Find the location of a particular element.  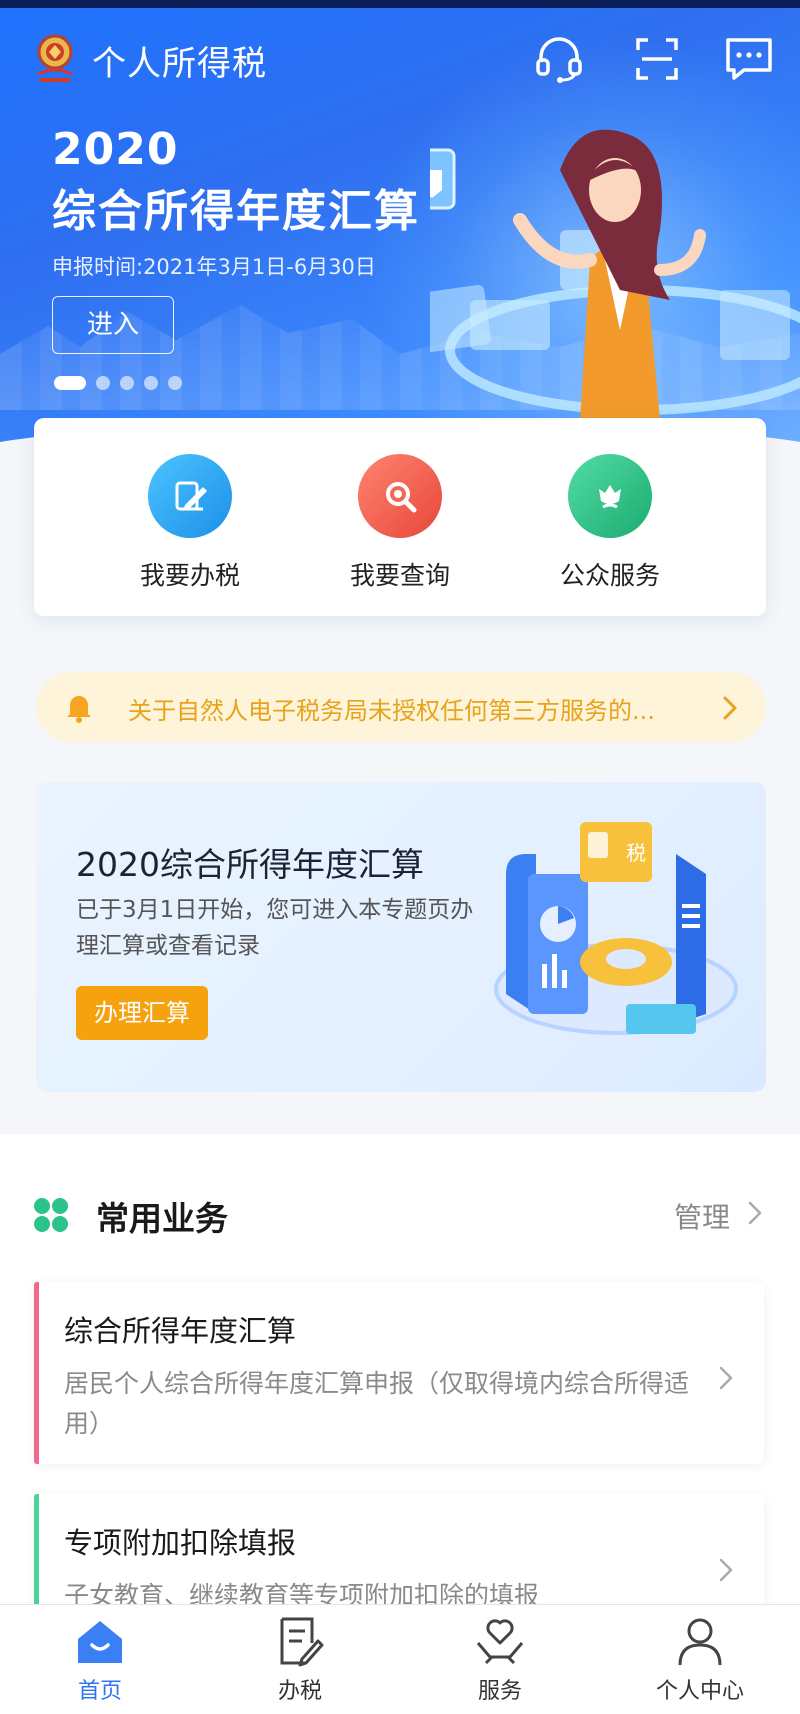

bell-icon is located at coordinates (79, 707).